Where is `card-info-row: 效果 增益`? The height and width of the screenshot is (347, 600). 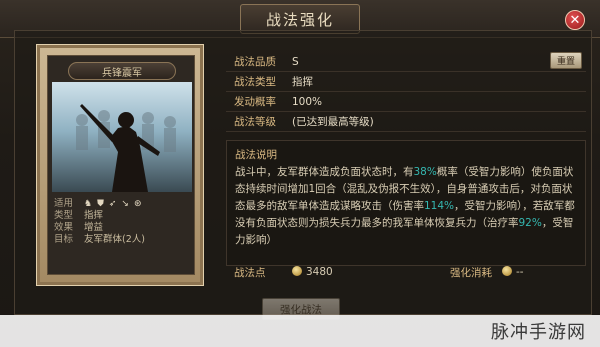 card-info-row: 效果 增益 is located at coordinates (122, 228).